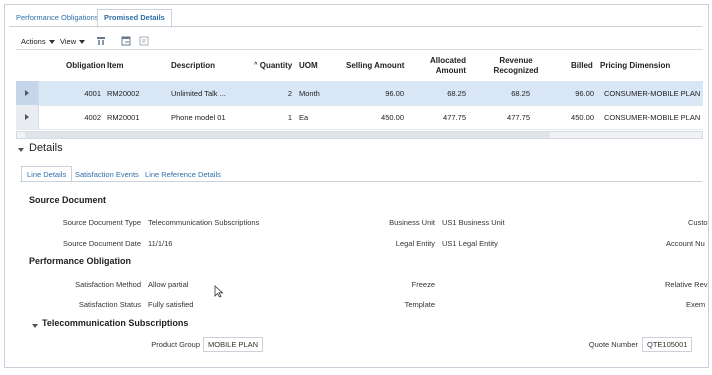 The width and height of the screenshot is (712, 375). I want to click on cell-billed: 96.00, so click(584, 93).